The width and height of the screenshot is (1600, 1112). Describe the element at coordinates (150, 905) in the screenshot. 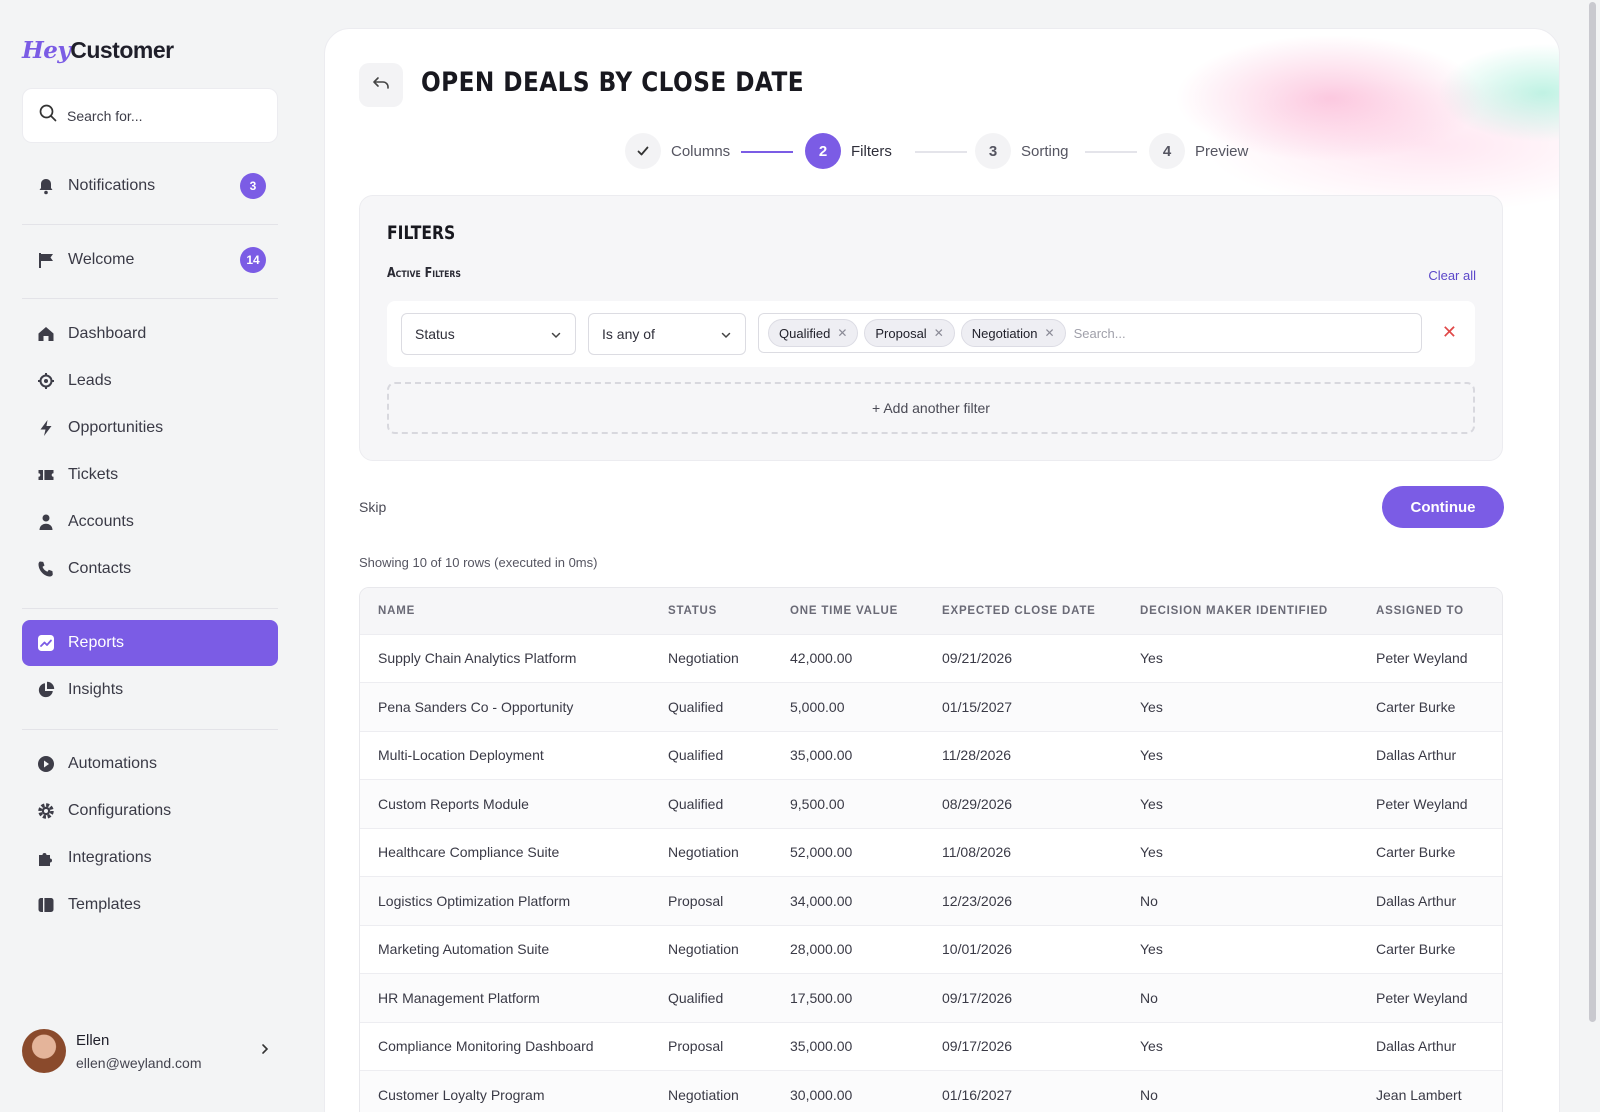

I see `sidebar-item-templates: Templates` at that location.